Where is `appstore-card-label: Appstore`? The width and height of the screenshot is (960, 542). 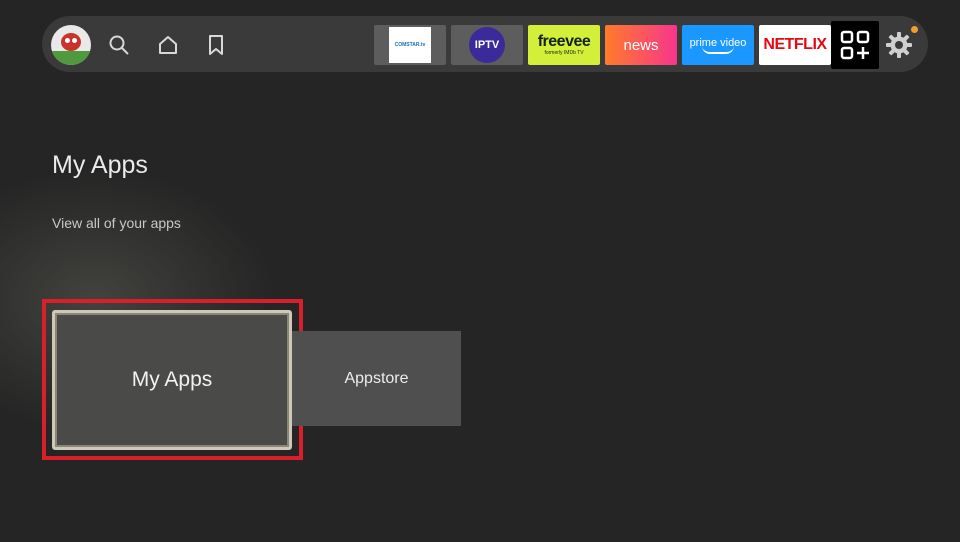
appstore-card-label: Appstore is located at coordinates (376, 378).